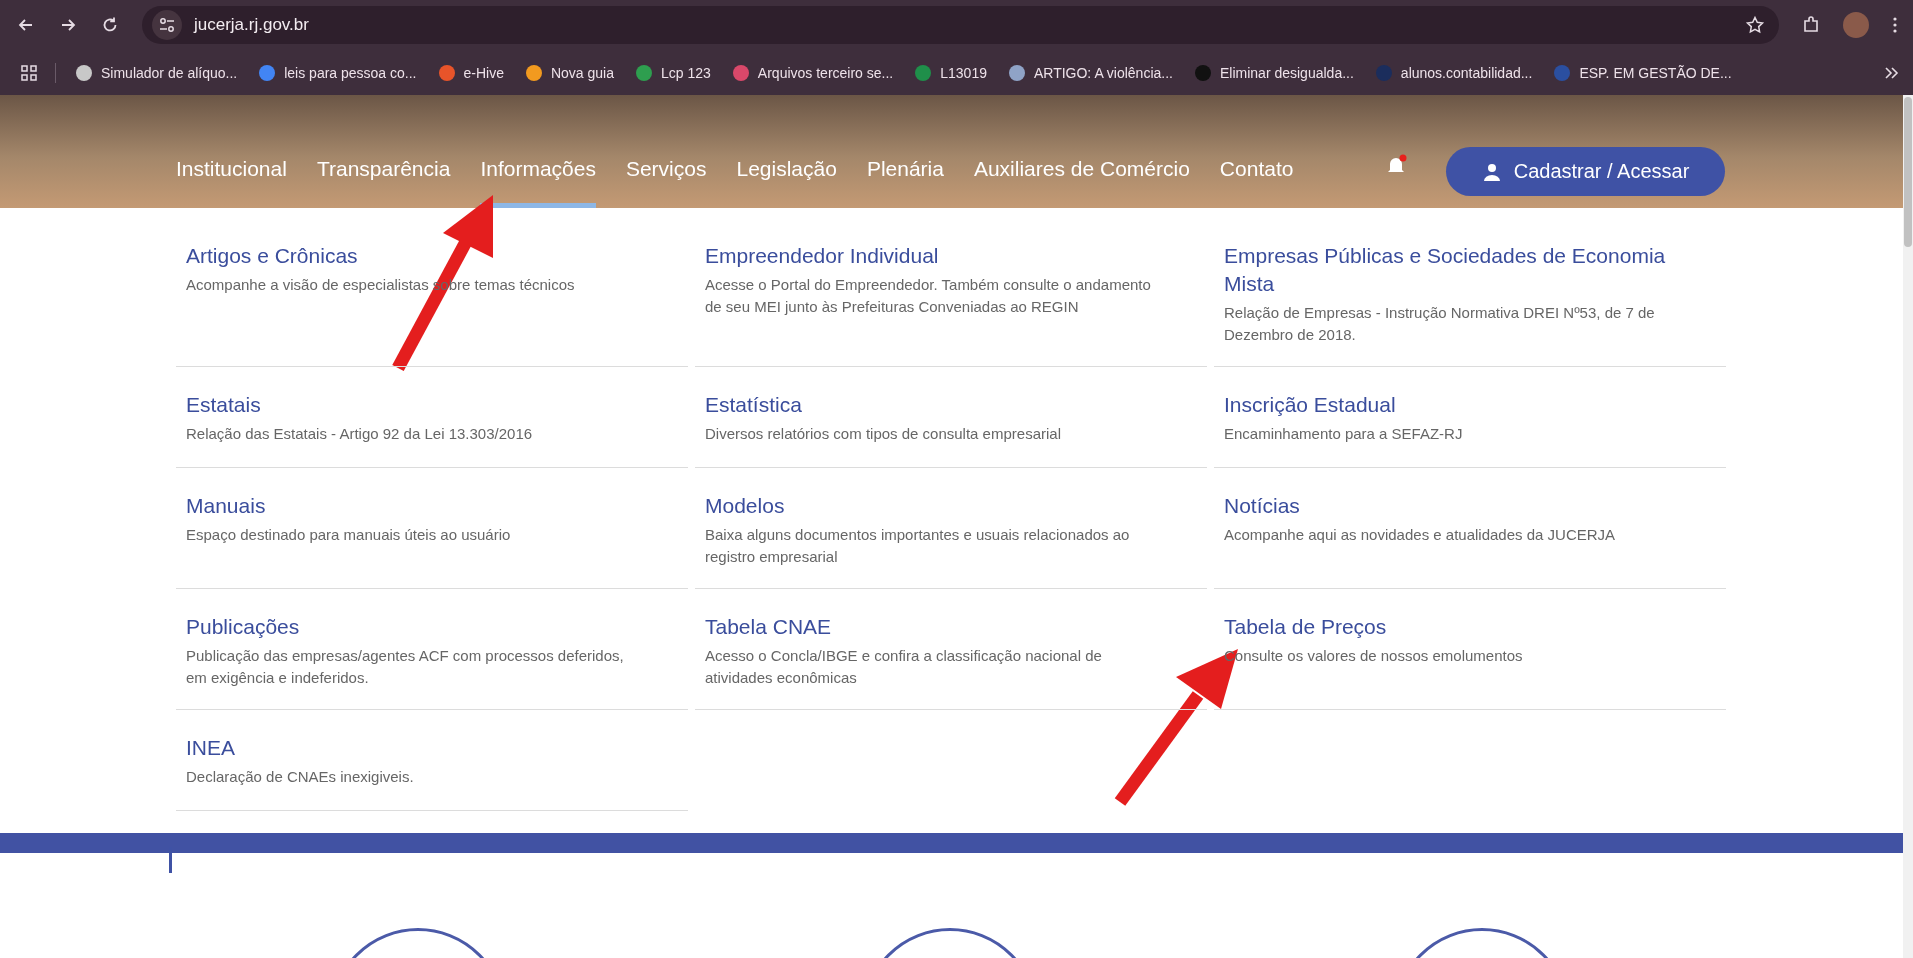 The width and height of the screenshot is (1913, 958). I want to click on menu-description: Declaração de CNAEs inexigiveis., so click(300, 777).